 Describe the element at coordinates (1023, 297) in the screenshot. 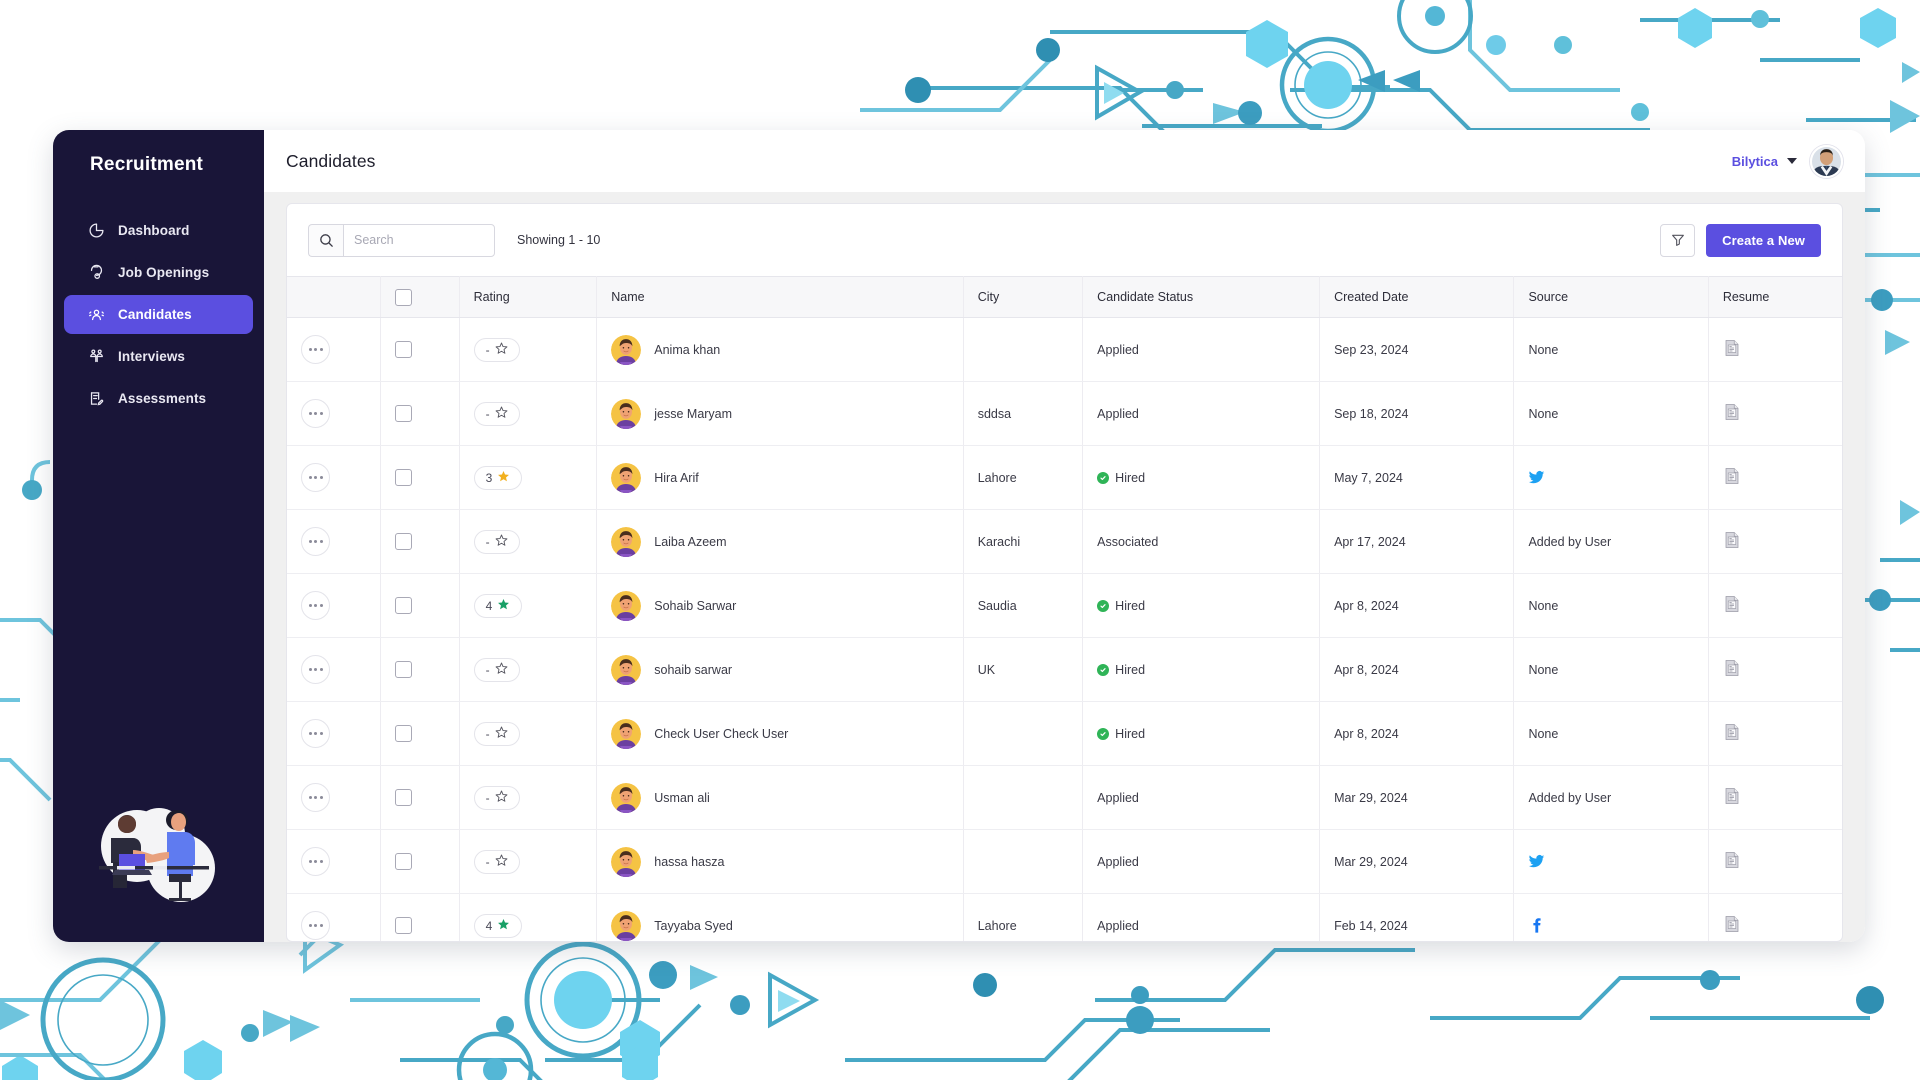

I see `th-city: City` at that location.